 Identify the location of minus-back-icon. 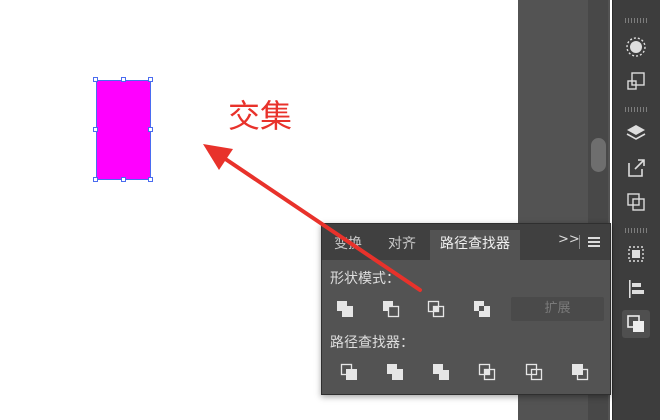
(580, 372).